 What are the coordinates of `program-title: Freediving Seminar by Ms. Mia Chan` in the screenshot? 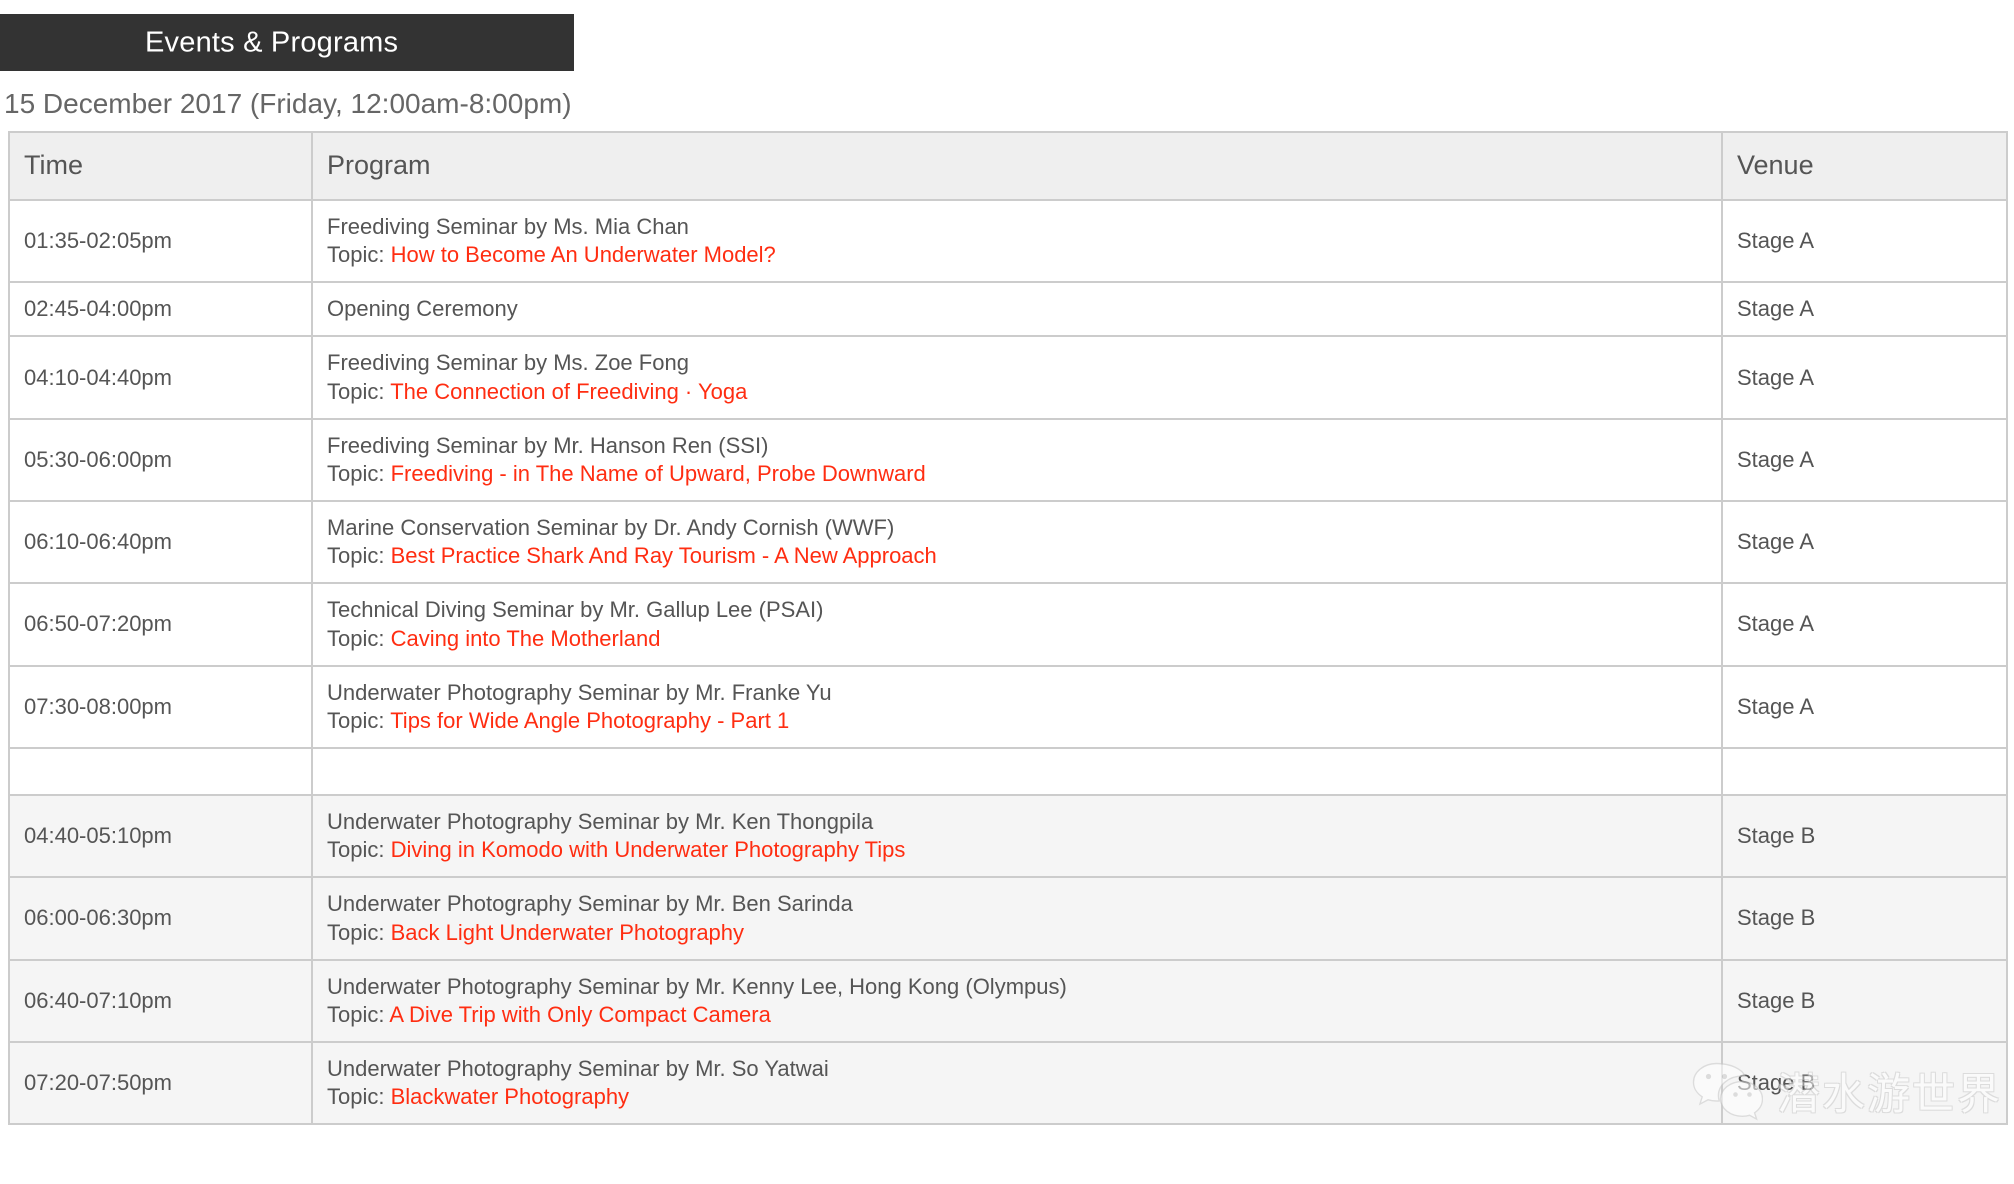 It's located at (508, 226).